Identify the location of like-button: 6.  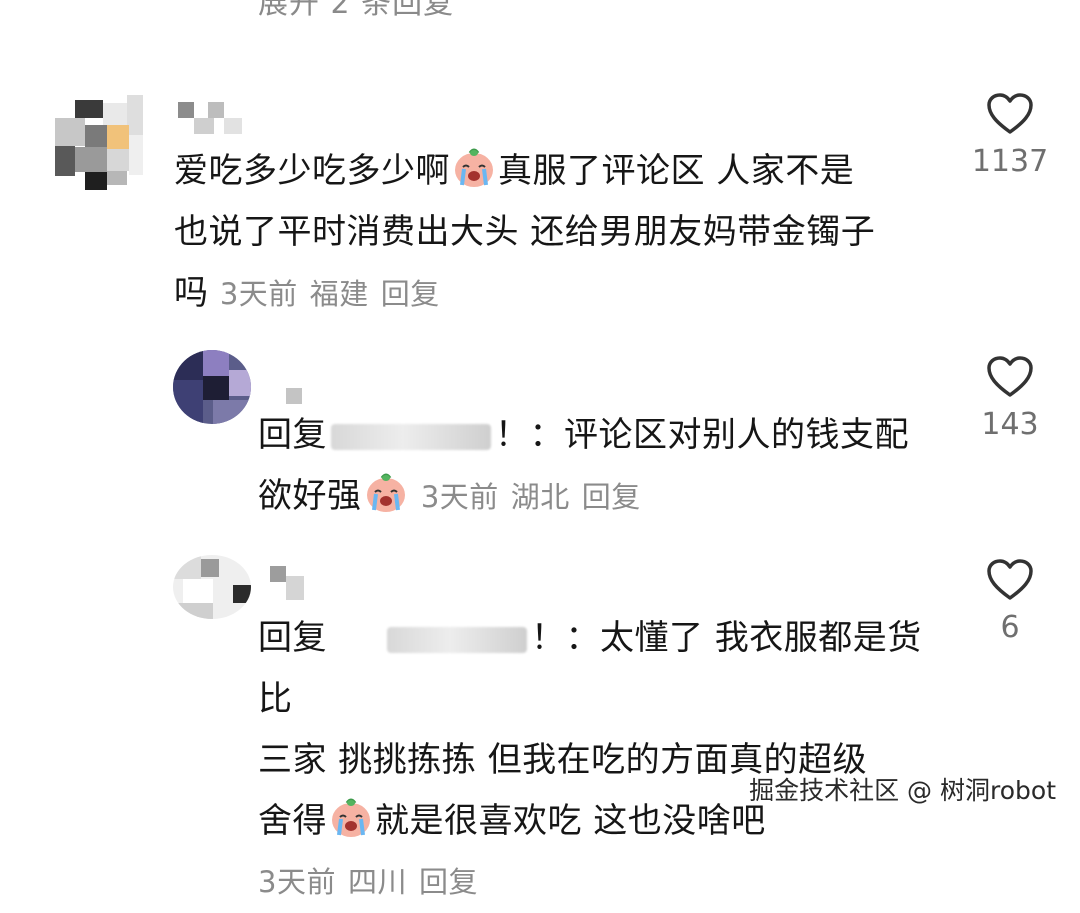
(1010, 601).